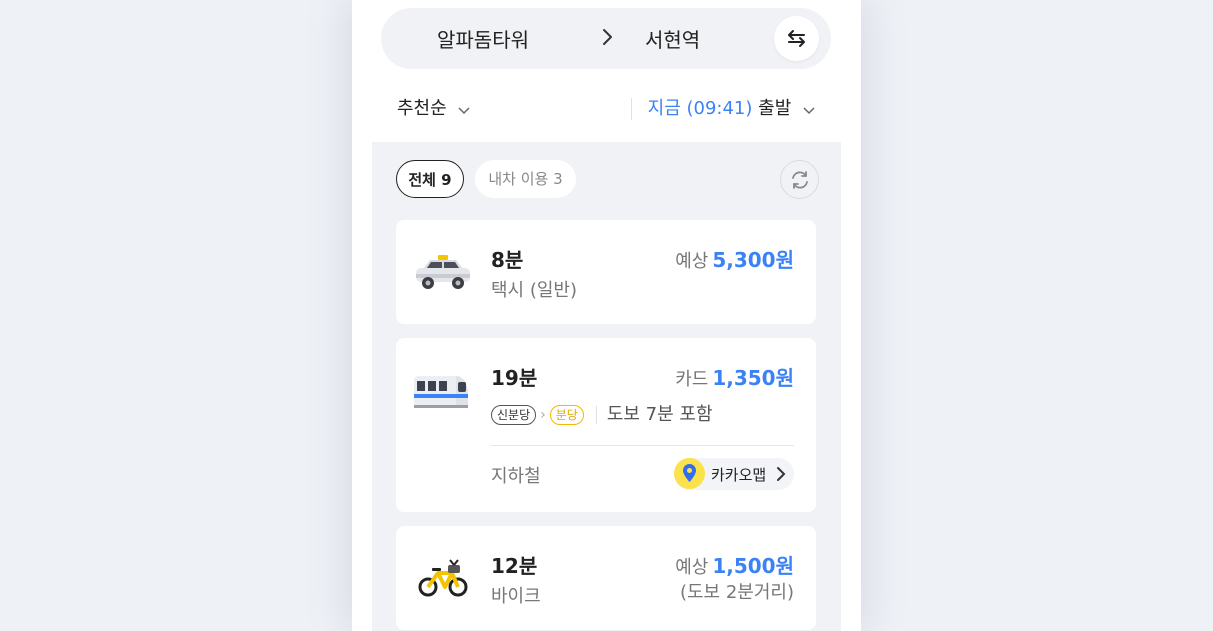 This screenshot has height=631, width=1213. What do you see at coordinates (606, 272) in the screenshot?
I see `route-card-taxi: 8분 택시 (일반) 예상 5,300원` at bounding box center [606, 272].